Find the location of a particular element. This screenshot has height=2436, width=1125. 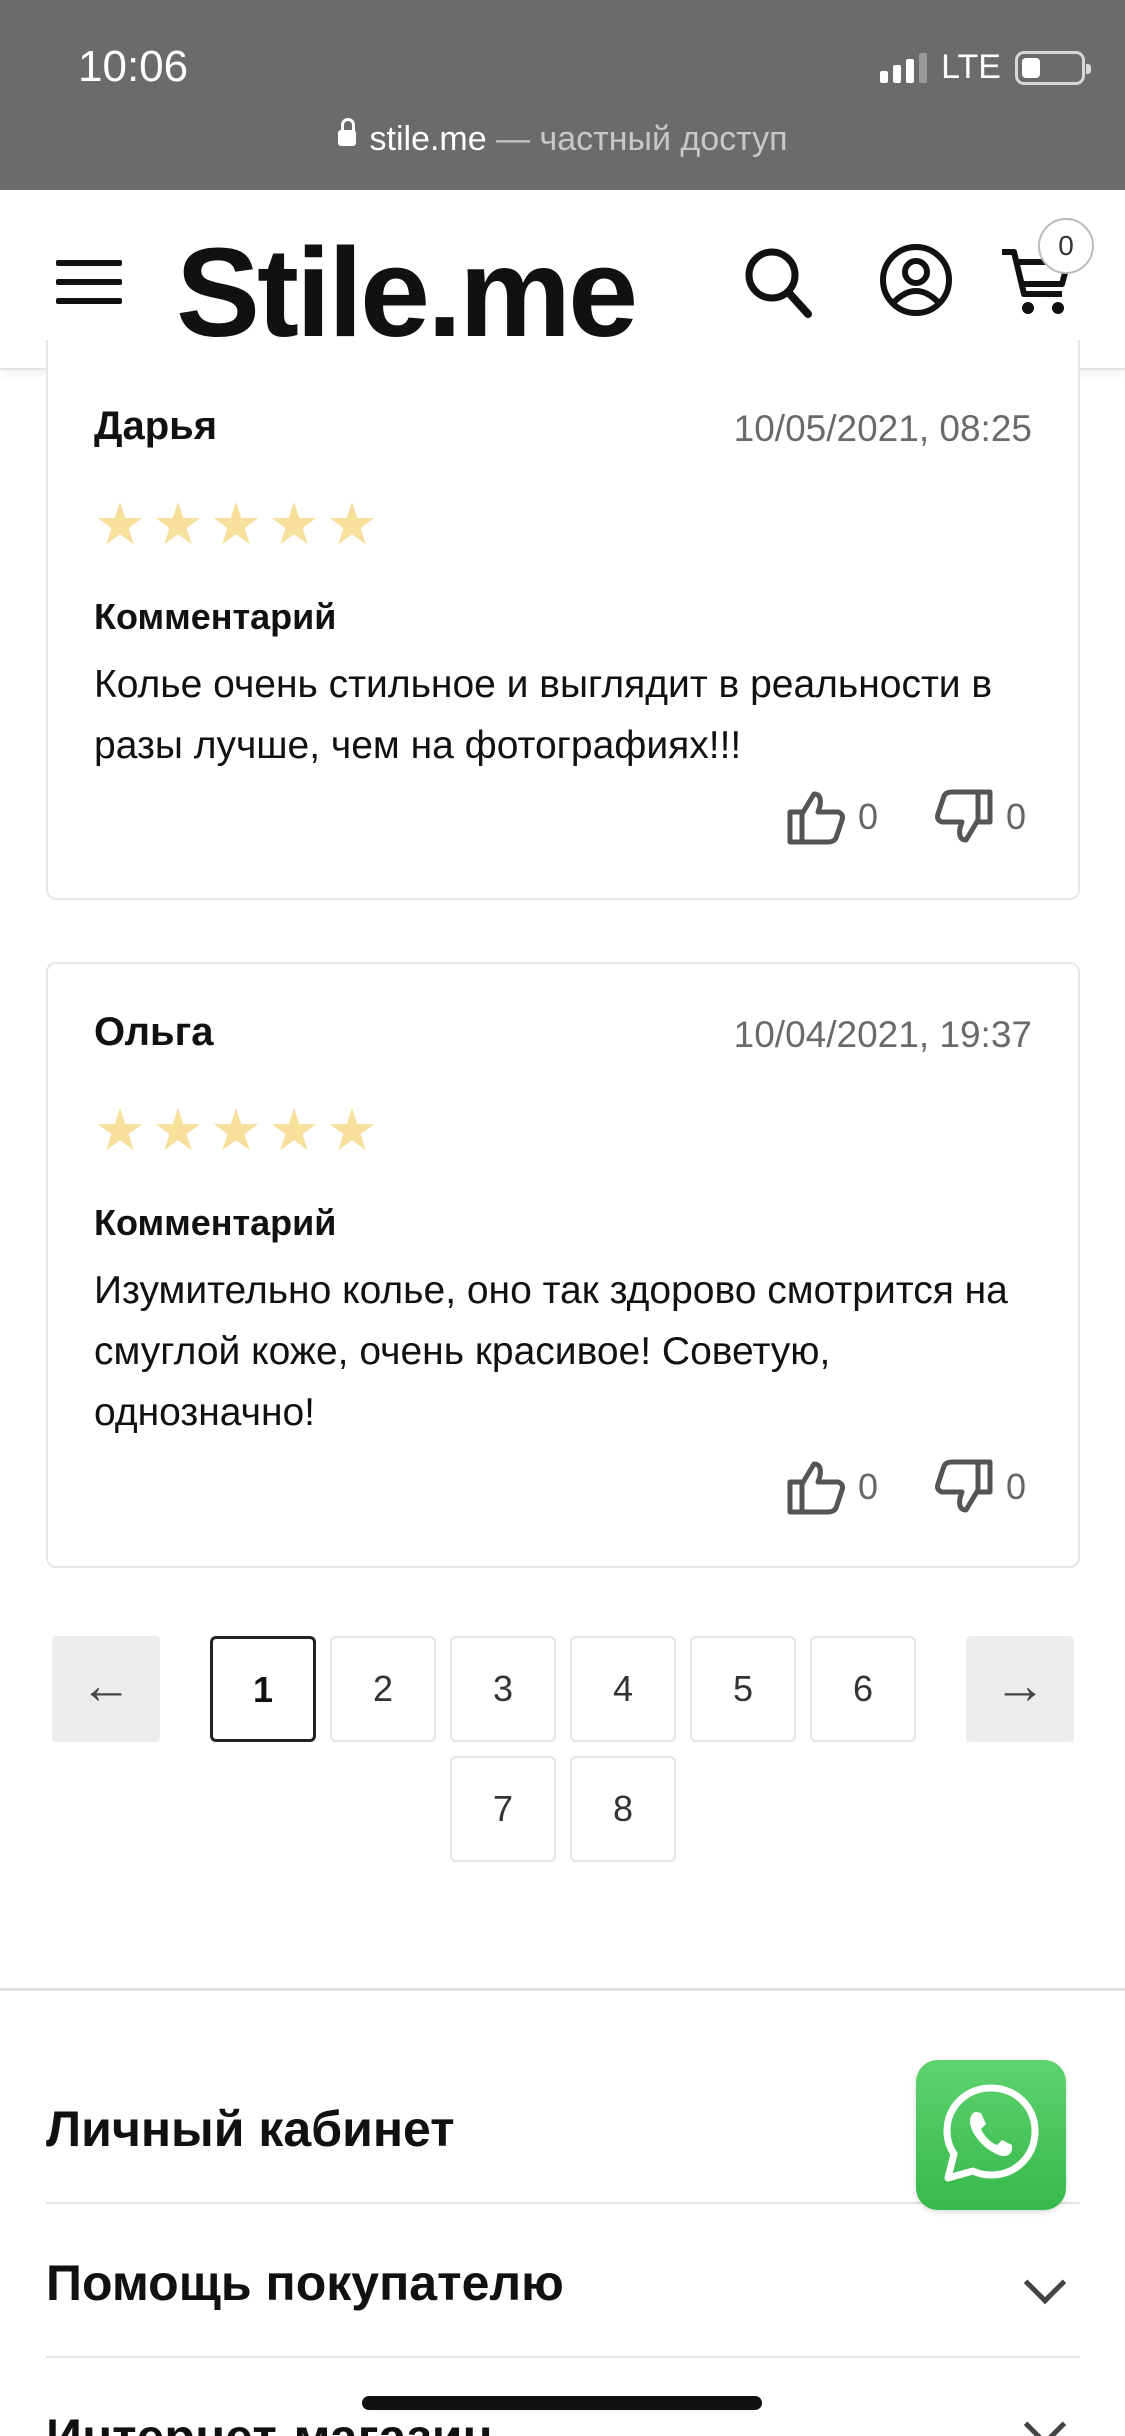

review-author: Дарья is located at coordinates (156, 426).